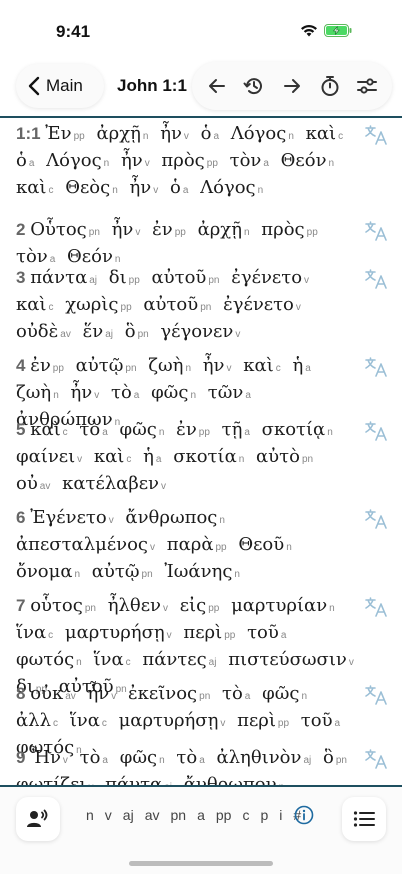 The height and width of the screenshot is (874, 402). What do you see at coordinates (88, 544) in the screenshot?
I see `greek-word: ἀπεσταλμένος v` at bounding box center [88, 544].